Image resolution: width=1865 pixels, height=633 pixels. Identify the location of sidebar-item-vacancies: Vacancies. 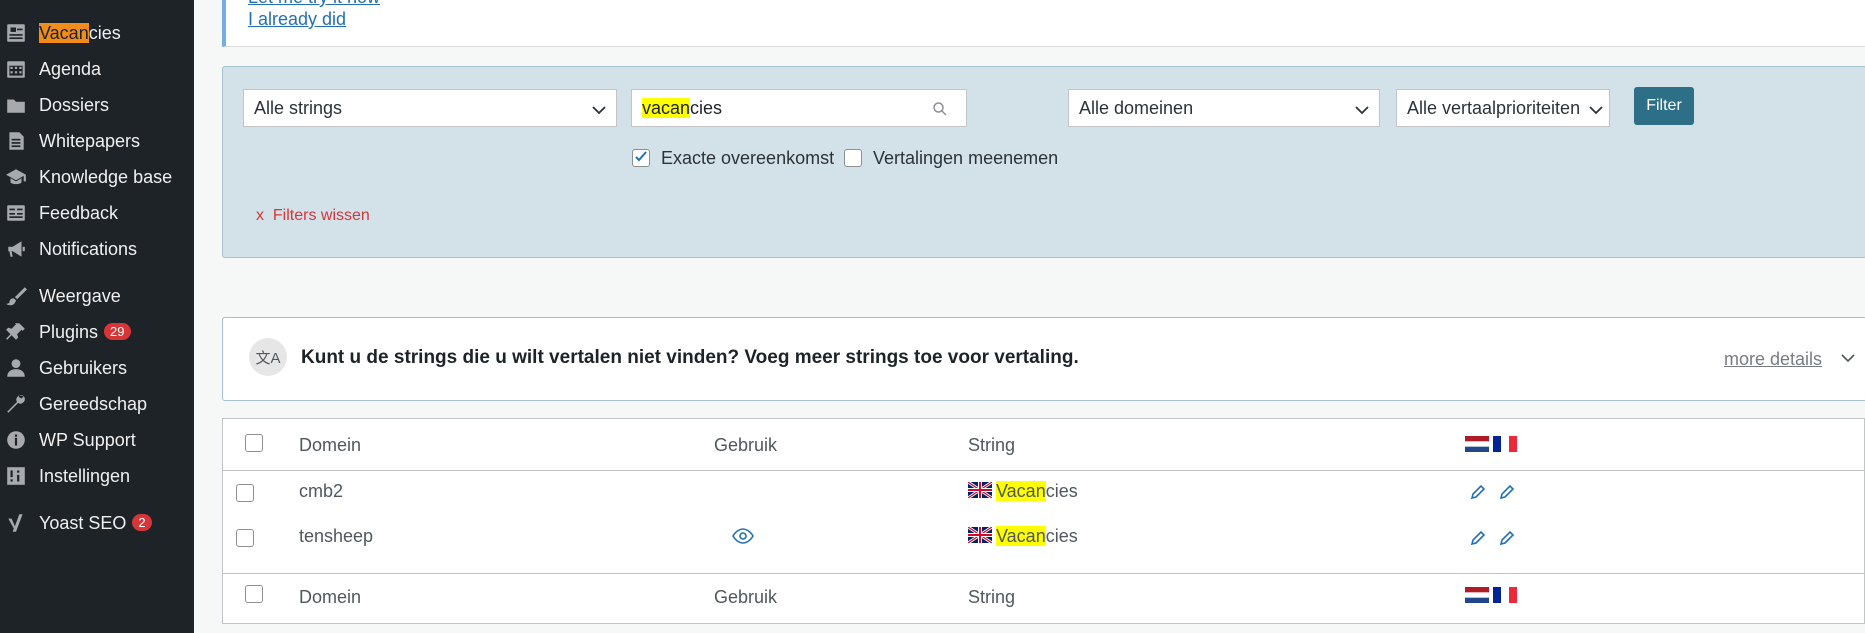
(97, 33).